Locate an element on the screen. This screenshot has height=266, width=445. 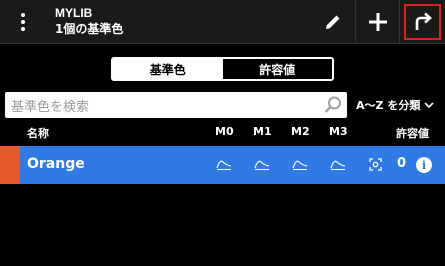
table-row: Orange 0 i is located at coordinates (222, 165).